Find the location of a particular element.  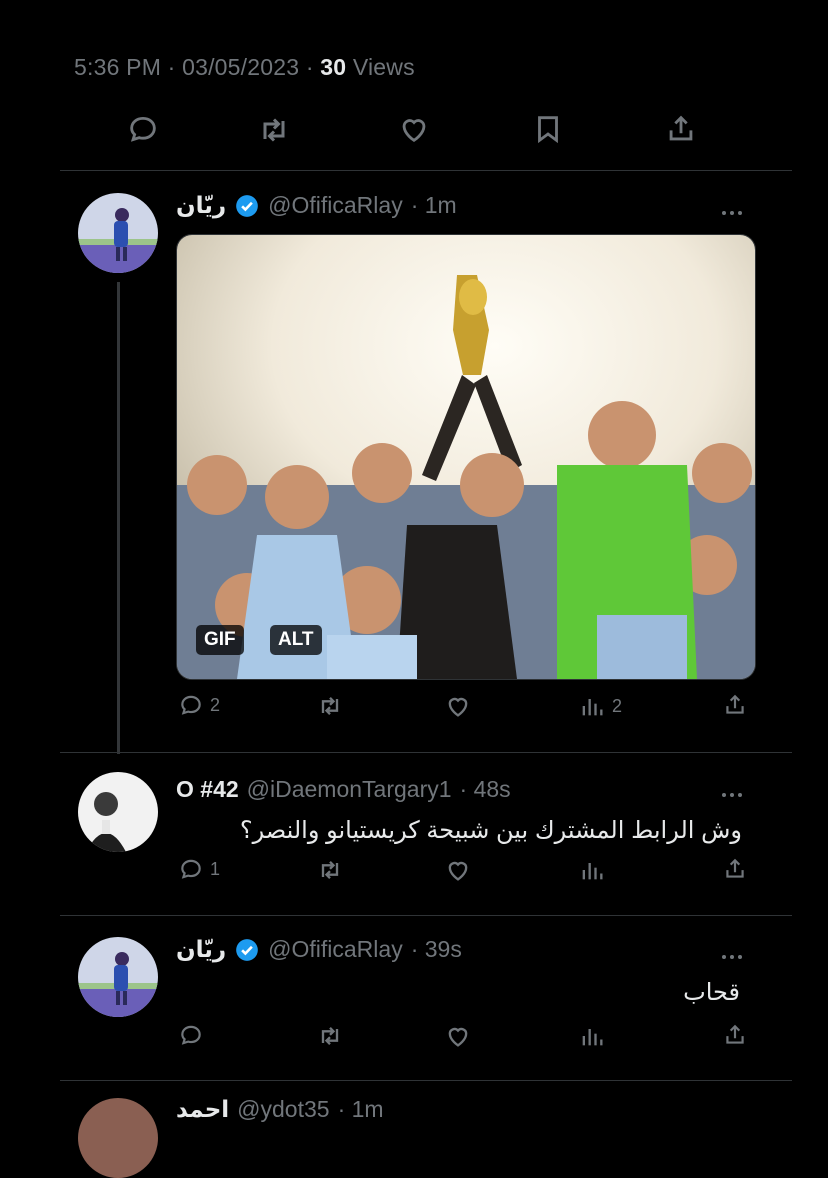

tweet-meta: 5:36 PM · 03/05/2023 · 30 Views is located at coordinates (244, 67).